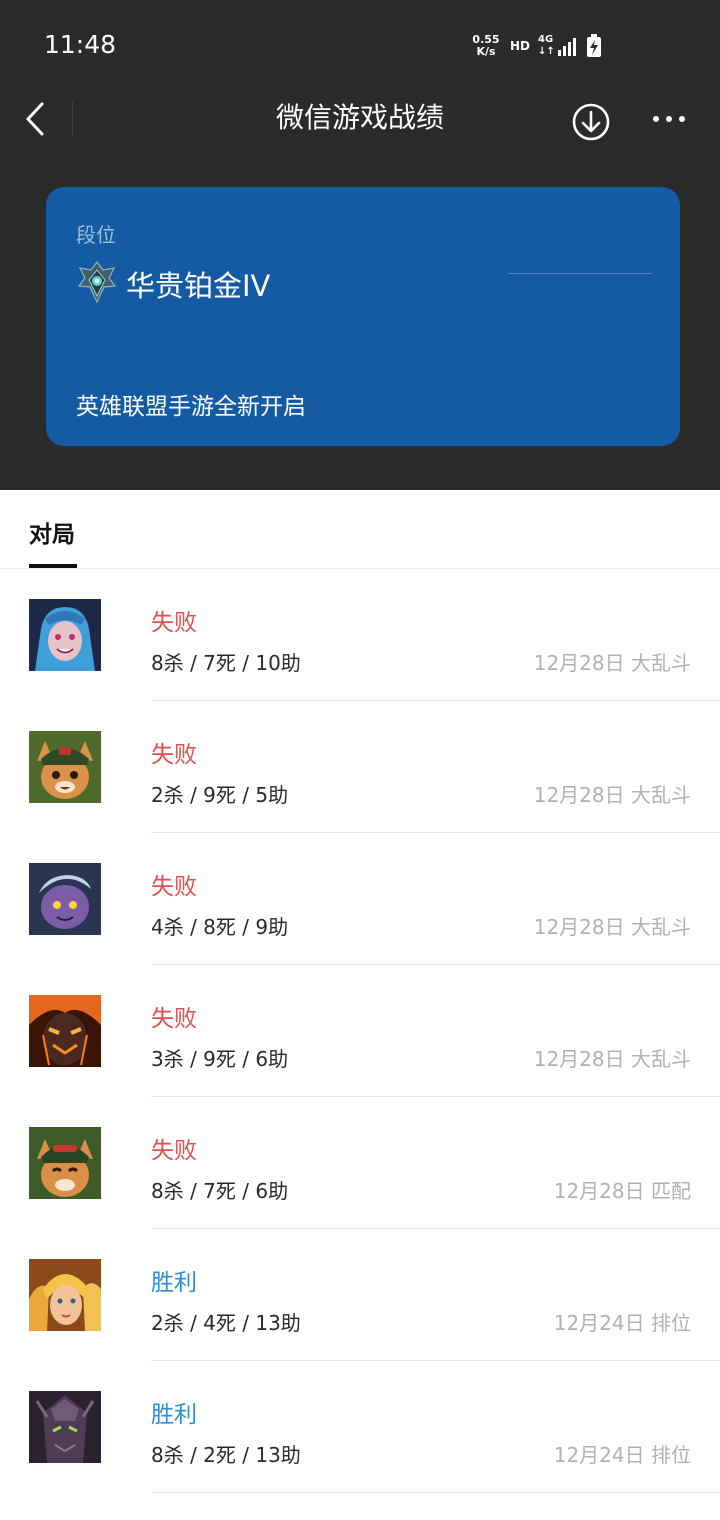  Describe the element at coordinates (198, 286) in the screenshot. I see `rank-name: 华贵铂金IV` at that location.